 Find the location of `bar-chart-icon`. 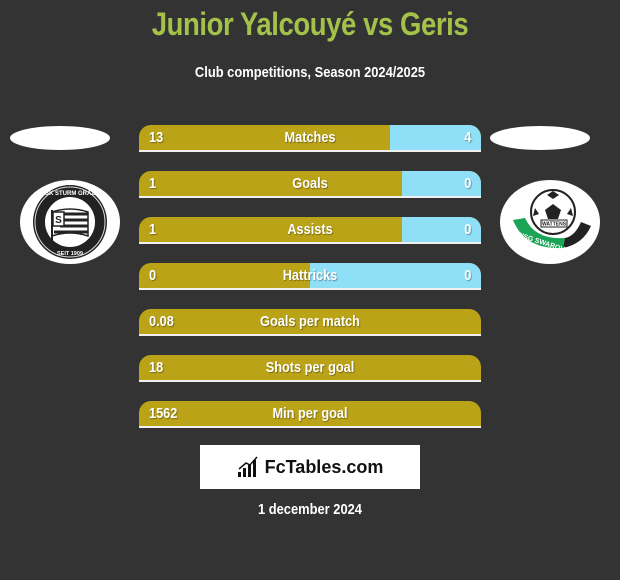

bar-chart-icon is located at coordinates (247, 466).